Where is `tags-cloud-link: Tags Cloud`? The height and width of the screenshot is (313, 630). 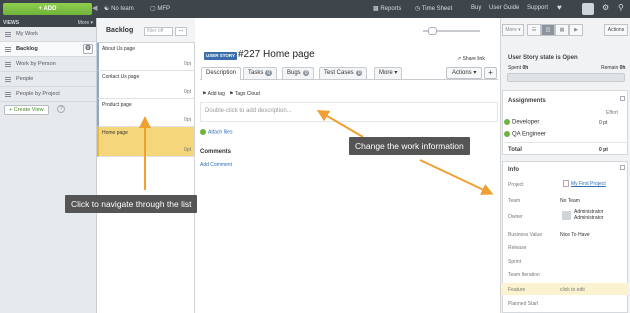
tags-cloud-link: Tags Cloud is located at coordinates (247, 94).